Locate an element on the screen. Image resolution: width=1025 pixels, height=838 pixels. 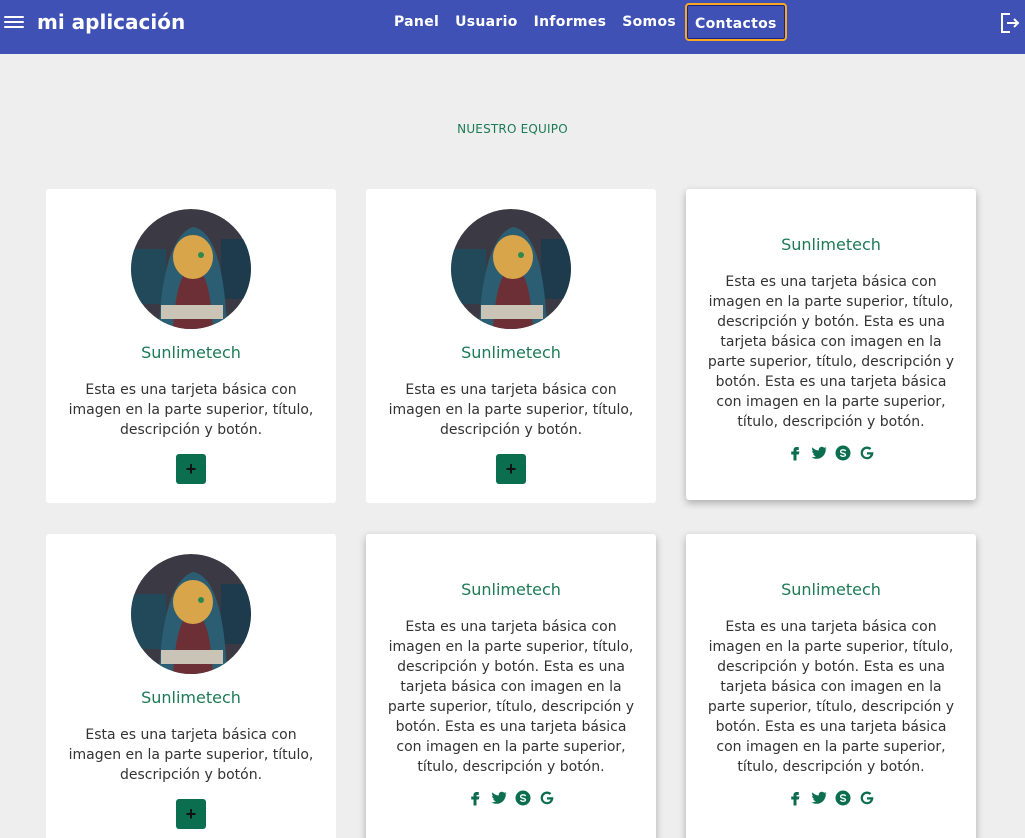
main-nav: Panel Usuario Informes Somos Contactos is located at coordinates (586, 22).